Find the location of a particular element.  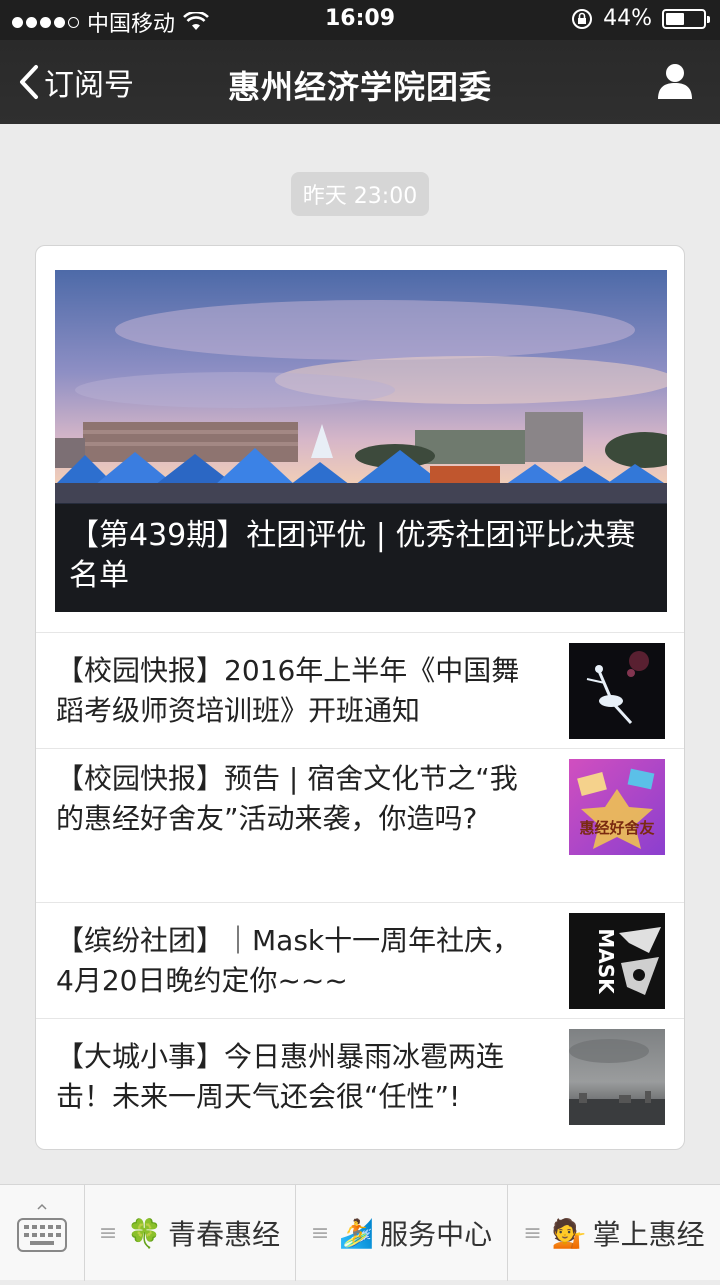

cover-title: 【第439期】社团评优 | 优秀社团评比决赛名单 is located at coordinates (361, 558).